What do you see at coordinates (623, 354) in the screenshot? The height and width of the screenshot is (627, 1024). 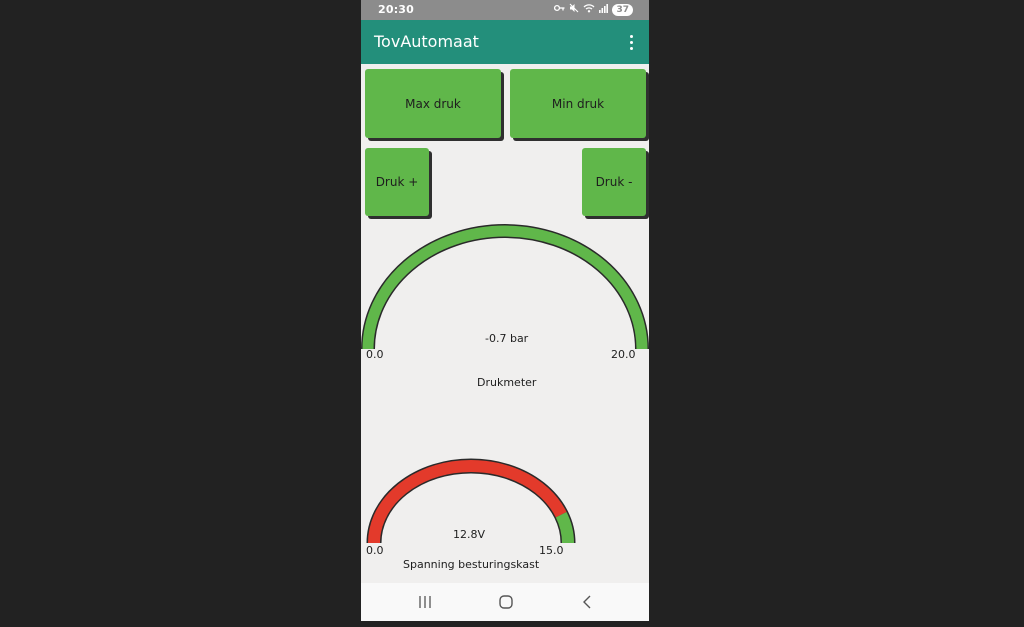 I see `pressure-max-label: 20.0` at bounding box center [623, 354].